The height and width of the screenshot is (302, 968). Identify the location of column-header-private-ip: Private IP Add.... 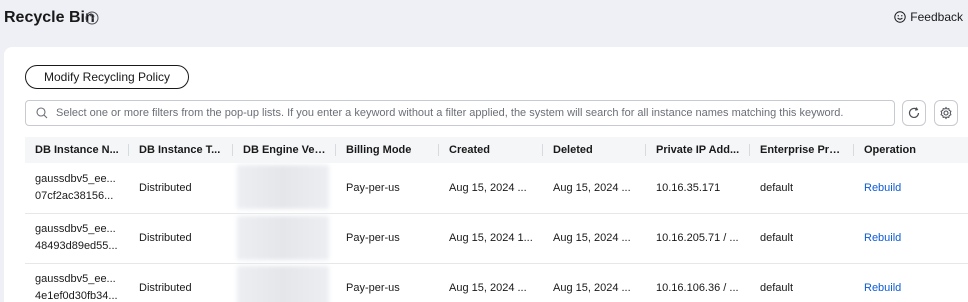
(698, 150).